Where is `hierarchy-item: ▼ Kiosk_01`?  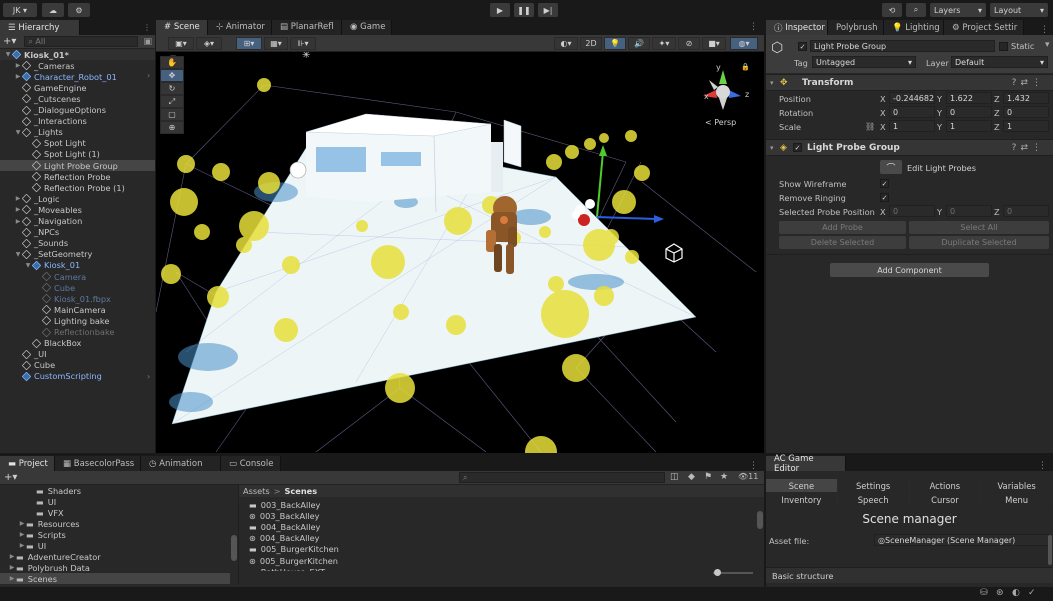
hierarchy-item: ▼ Kiosk_01 is located at coordinates (77, 265).